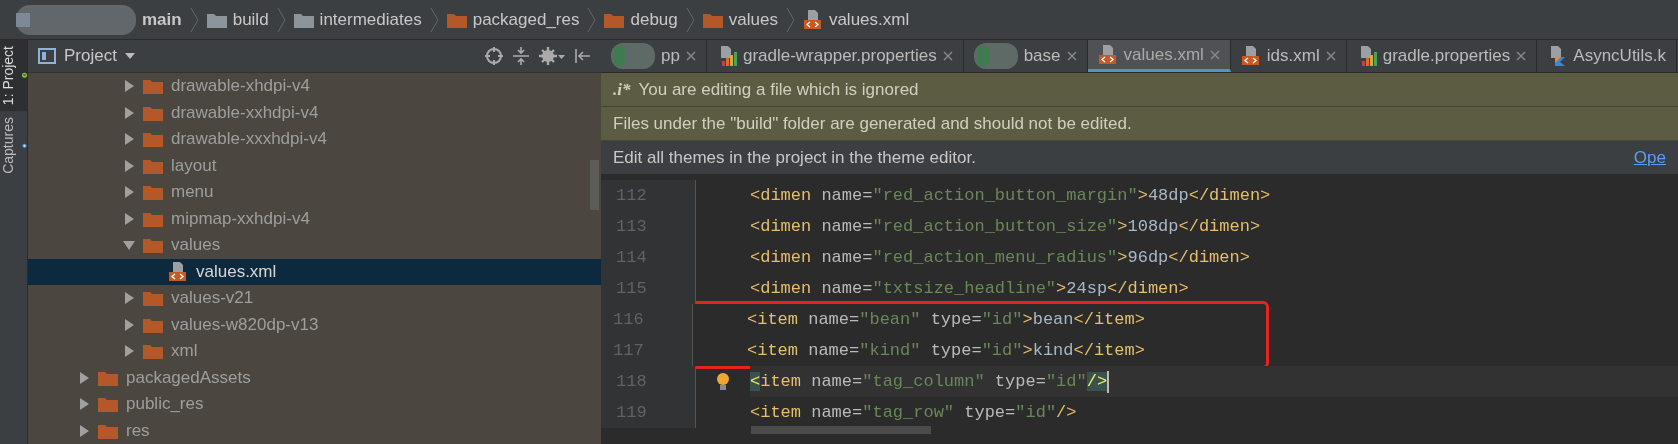 Image resolution: width=1678 pixels, height=444 pixels. What do you see at coordinates (913, 412) in the screenshot?
I see `code-line: <item name="tag_row" type="id"/>` at bounding box center [913, 412].